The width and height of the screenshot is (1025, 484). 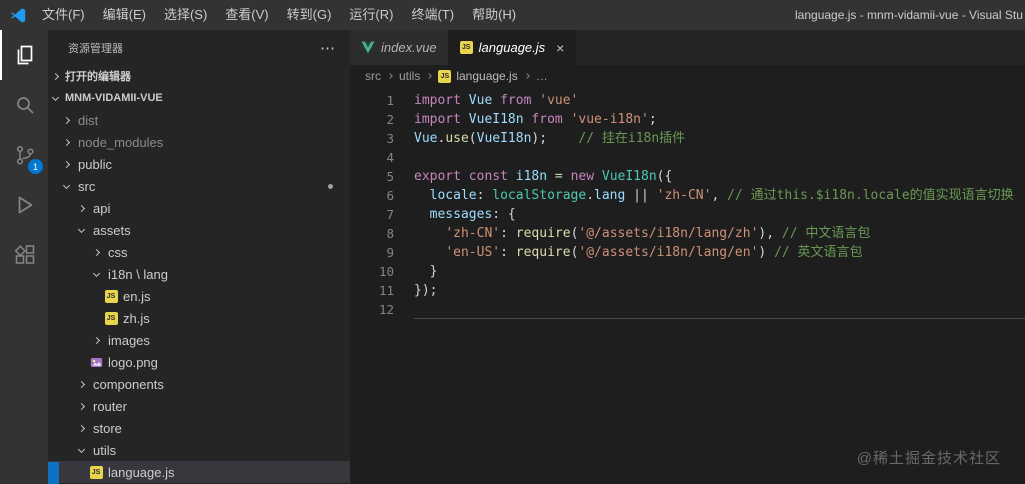 What do you see at coordinates (687, 176) in the screenshot?
I see `code-line-5: 5 export const i18n = new VueI18n({` at bounding box center [687, 176].